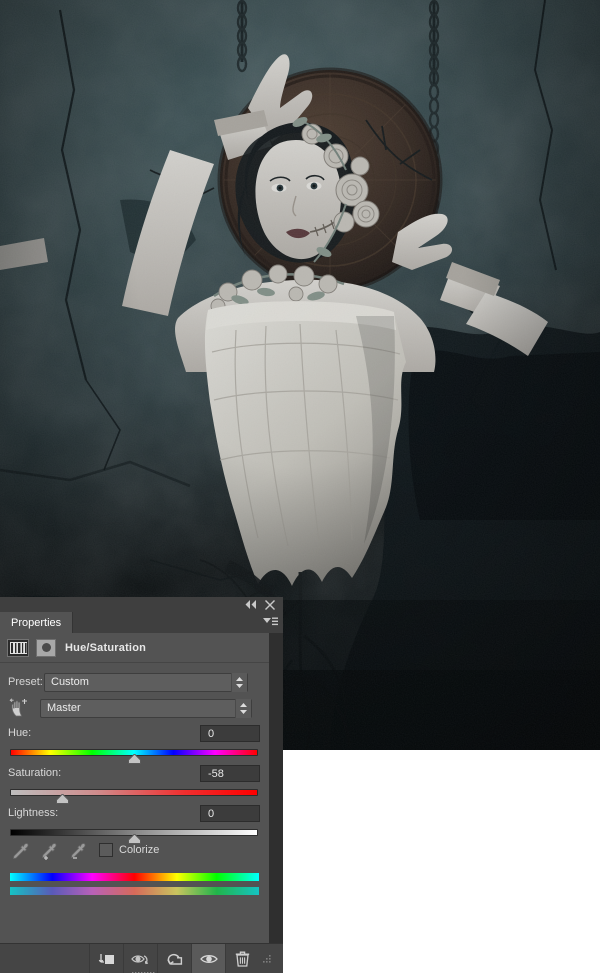 This screenshot has width=600, height=973. What do you see at coordinates (20, 733) in the screenshot?
I see `hue-label: Hue:` at bounding box center [20, 733].